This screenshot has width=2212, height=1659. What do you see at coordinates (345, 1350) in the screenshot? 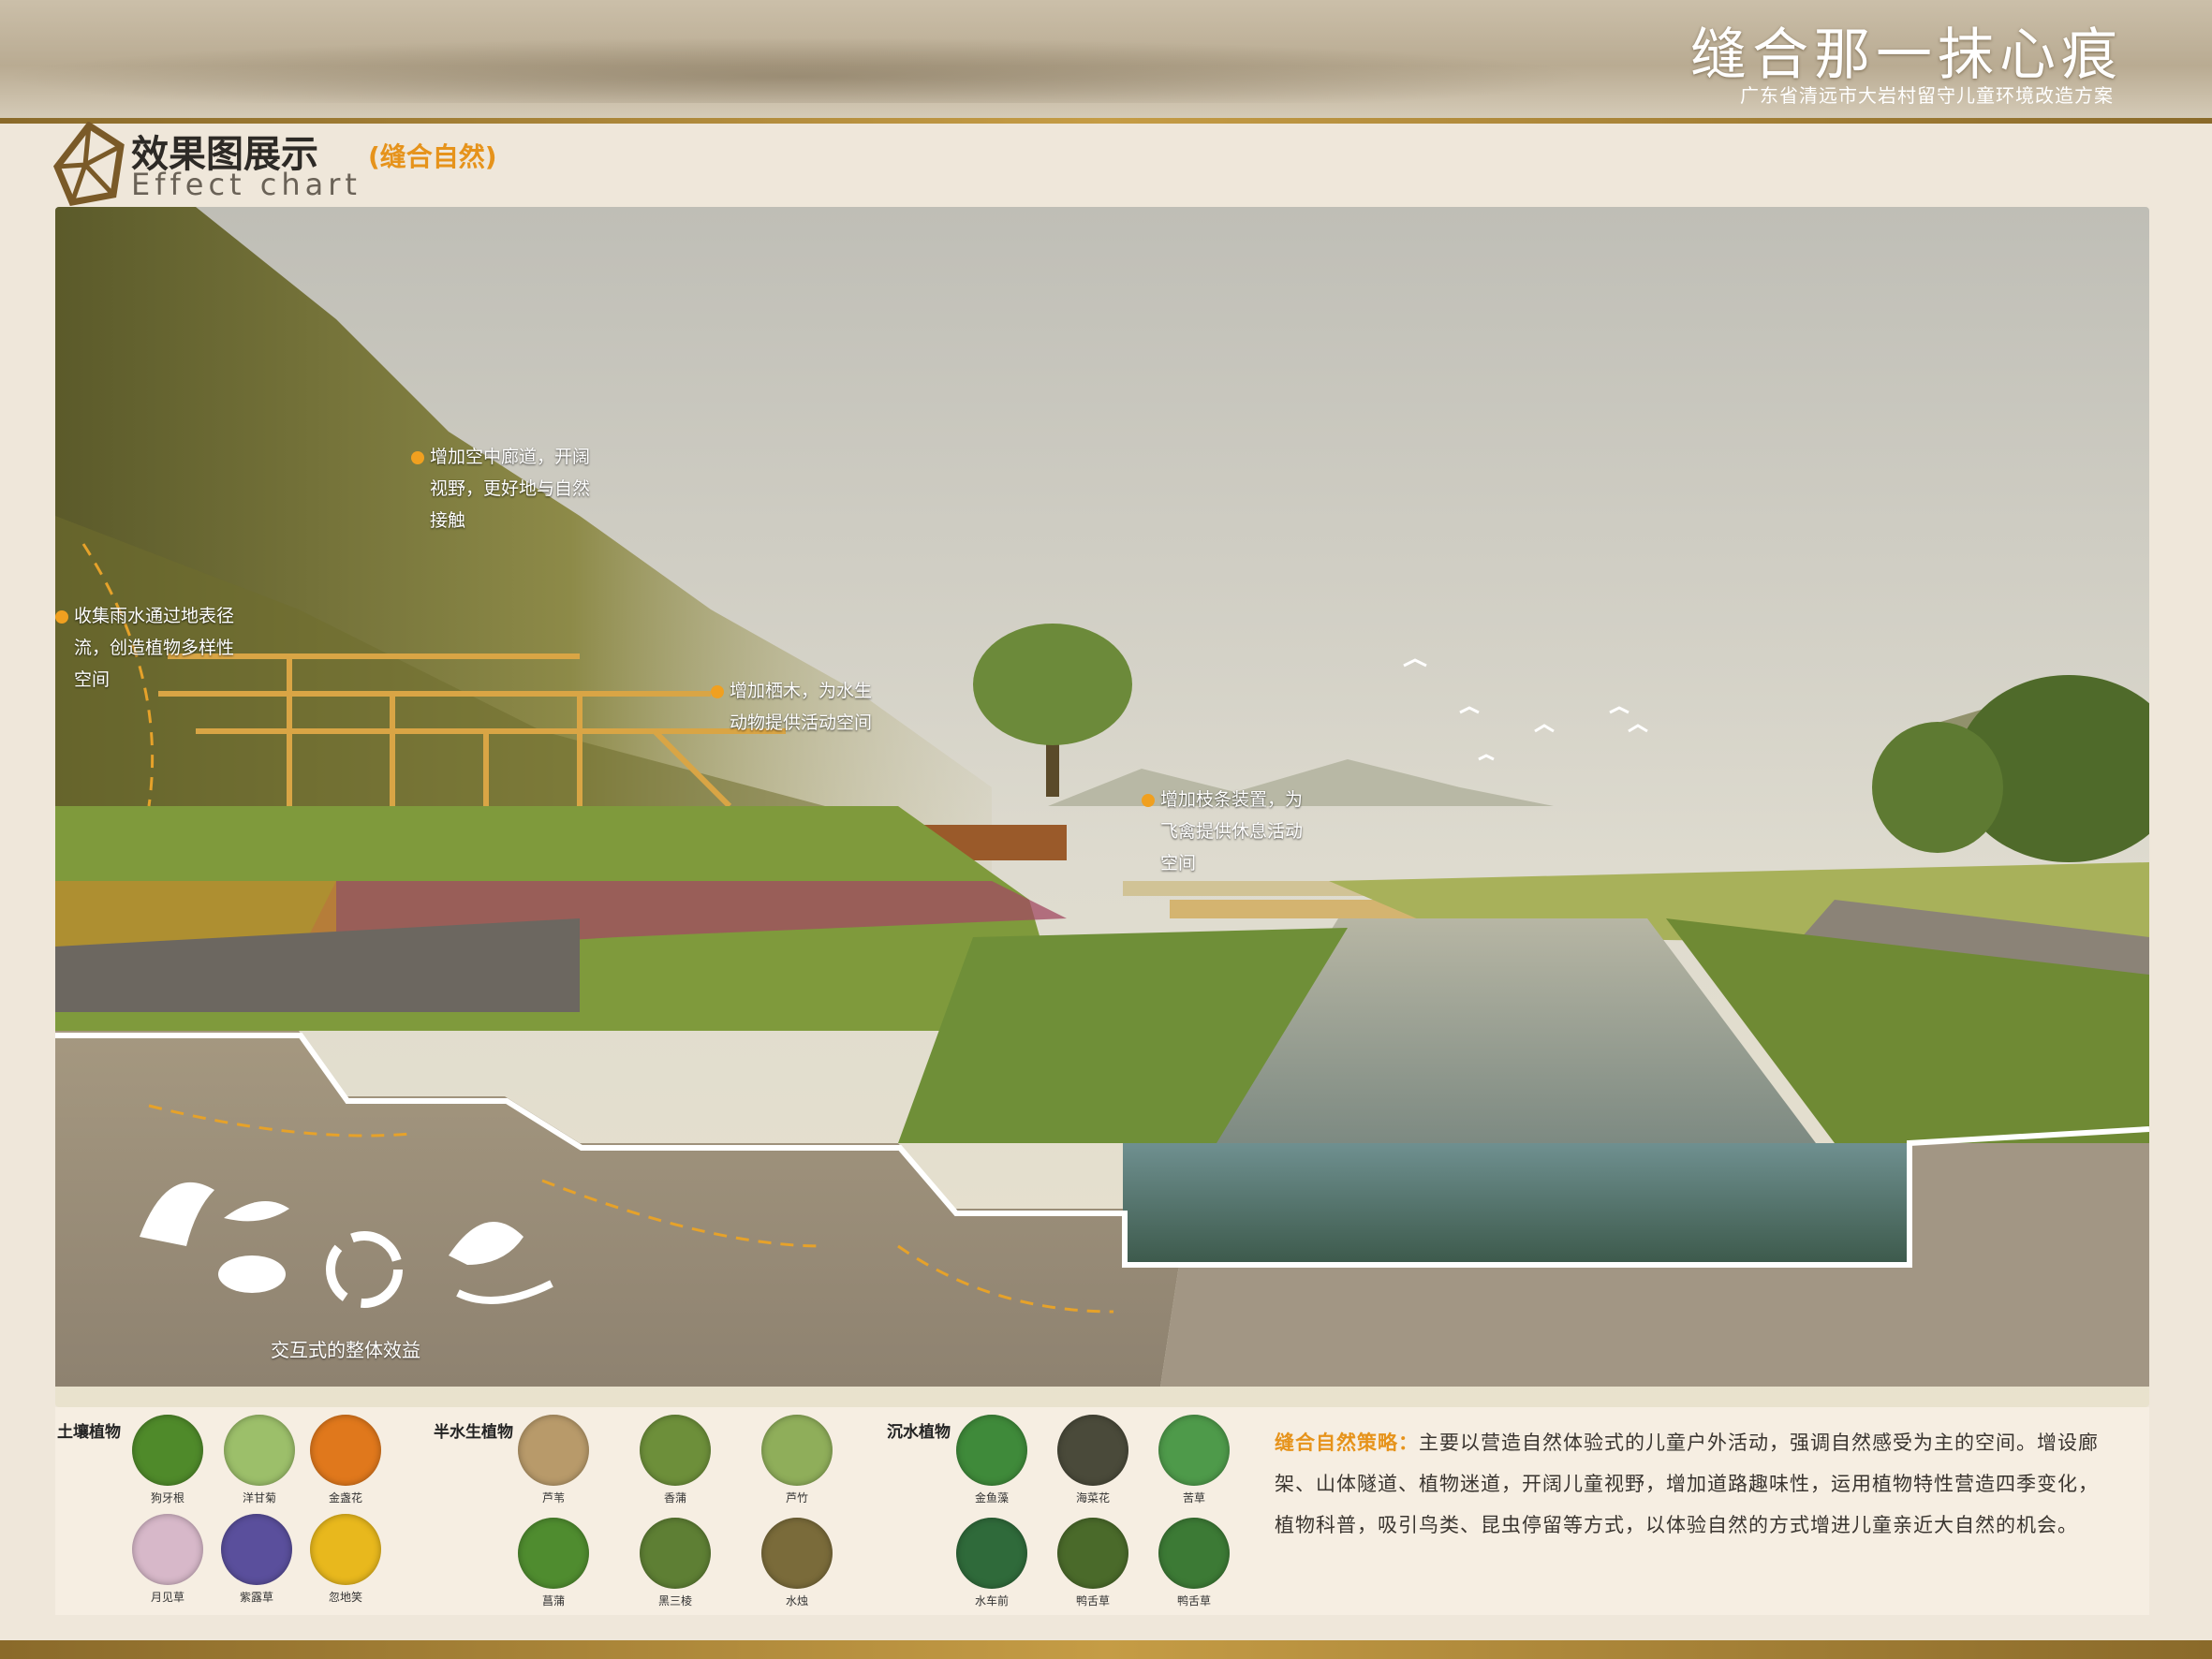
I see `benefit-label: 交互式的整体效益` at bounding box center [345, 1350].